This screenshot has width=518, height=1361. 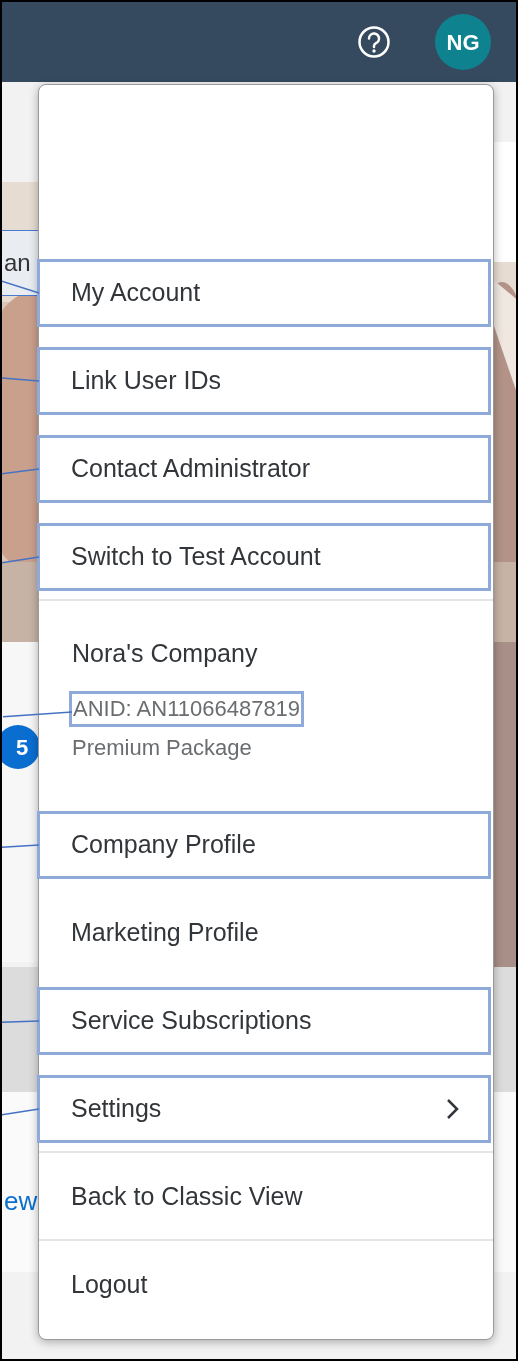 I want to click on menu-item: Switch to Test Account, so click(x=264, y=557).